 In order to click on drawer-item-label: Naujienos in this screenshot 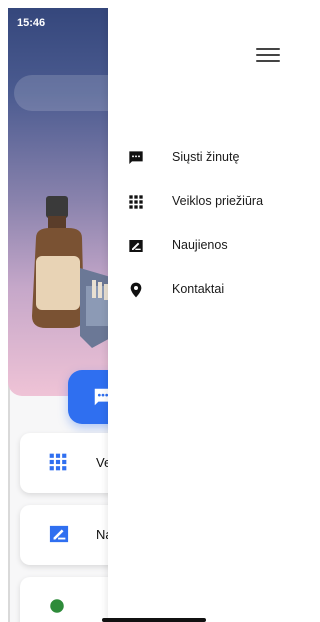, I will do `click(200, 245)`.